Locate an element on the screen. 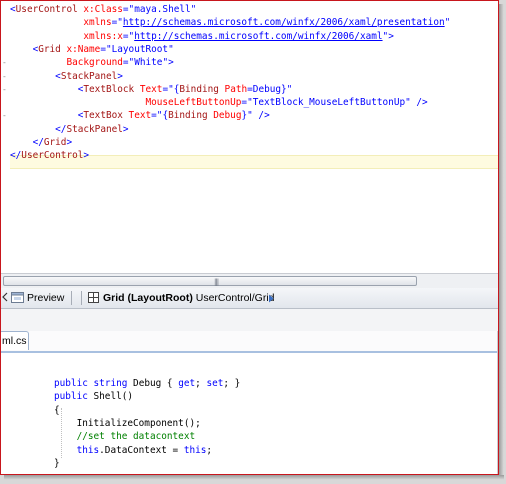 This screenshot has height=484, width=506. code-line: <TextBox Text="{Binding Debug}" /> is located at coordinates (140, 115).